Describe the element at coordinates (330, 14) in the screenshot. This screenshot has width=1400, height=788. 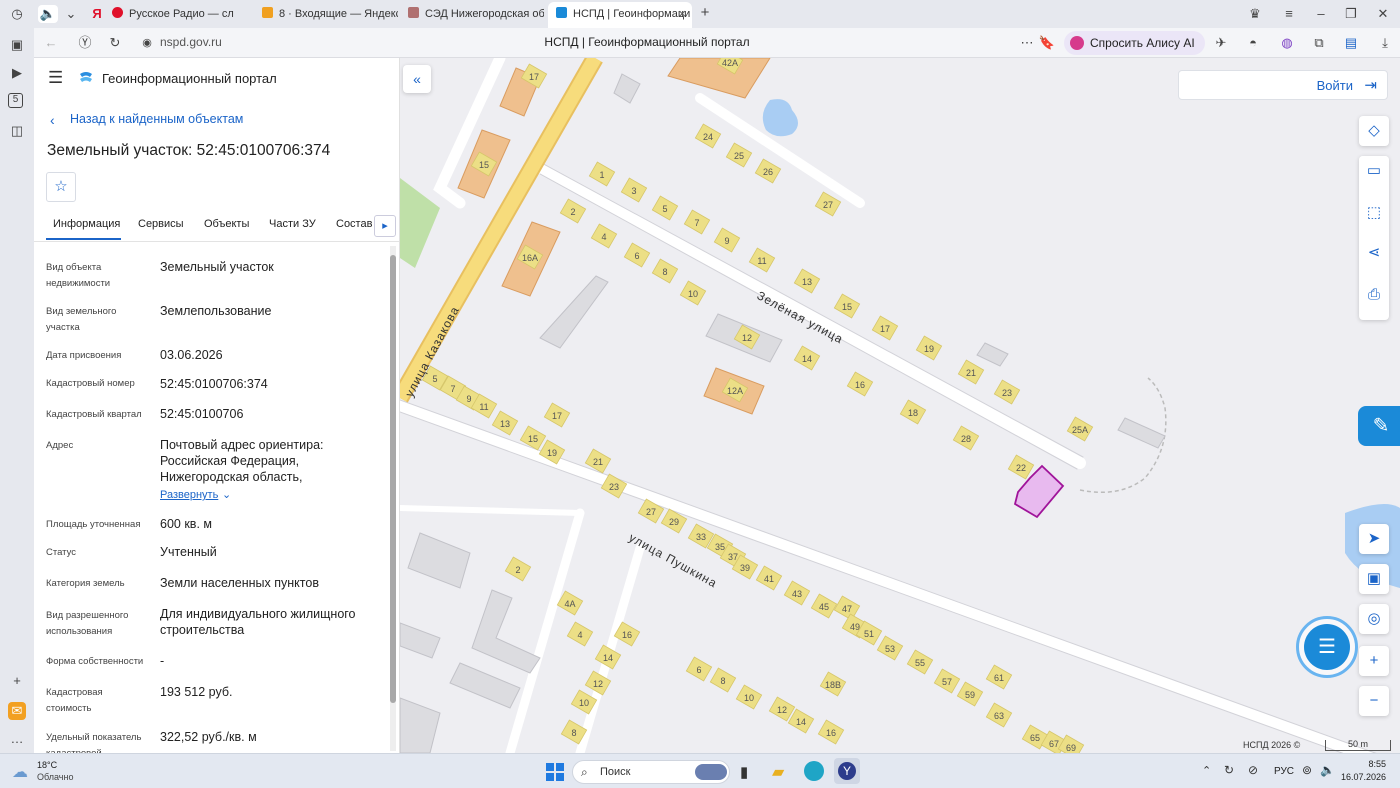
I see `tab-yandex-mail: 8 · Входящие — Яндекс П` at that location.